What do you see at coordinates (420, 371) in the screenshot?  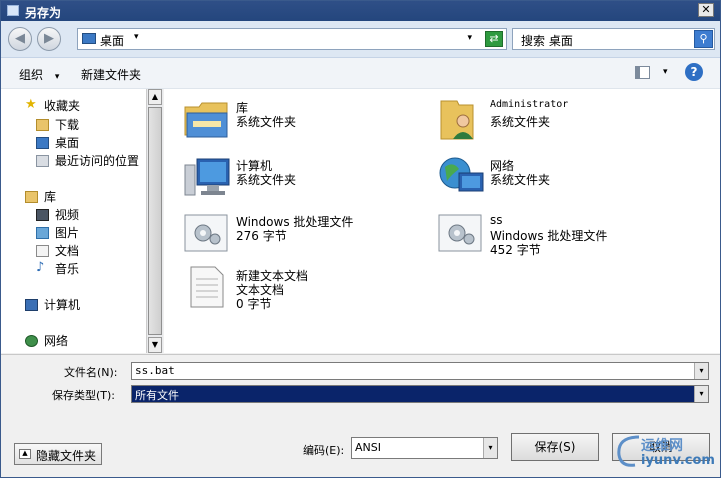 I see `filename-field: ss.bat ▾` at bounding box center [420, 371].